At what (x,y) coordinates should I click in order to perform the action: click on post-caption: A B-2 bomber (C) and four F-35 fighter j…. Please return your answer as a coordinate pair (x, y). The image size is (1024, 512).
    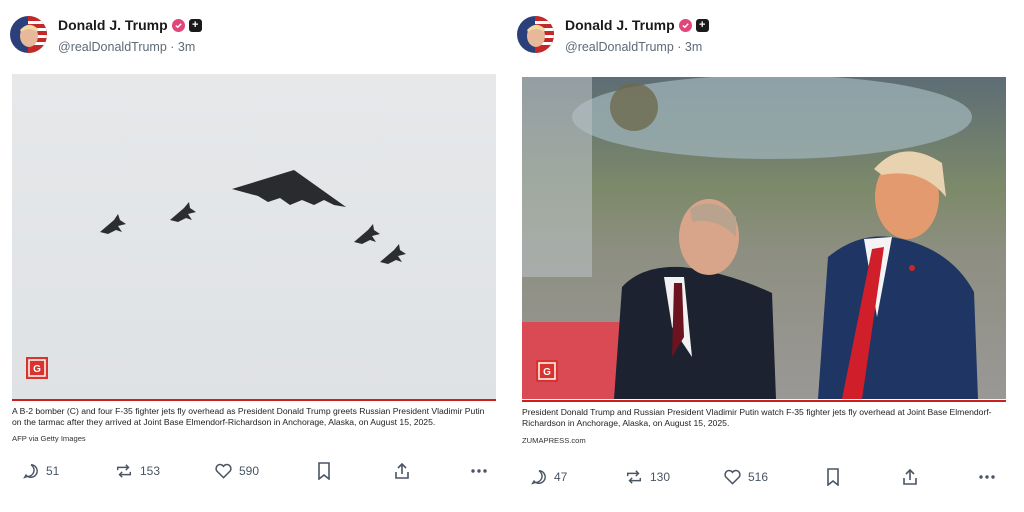
    Looking at the image, I should click on (248, 416).